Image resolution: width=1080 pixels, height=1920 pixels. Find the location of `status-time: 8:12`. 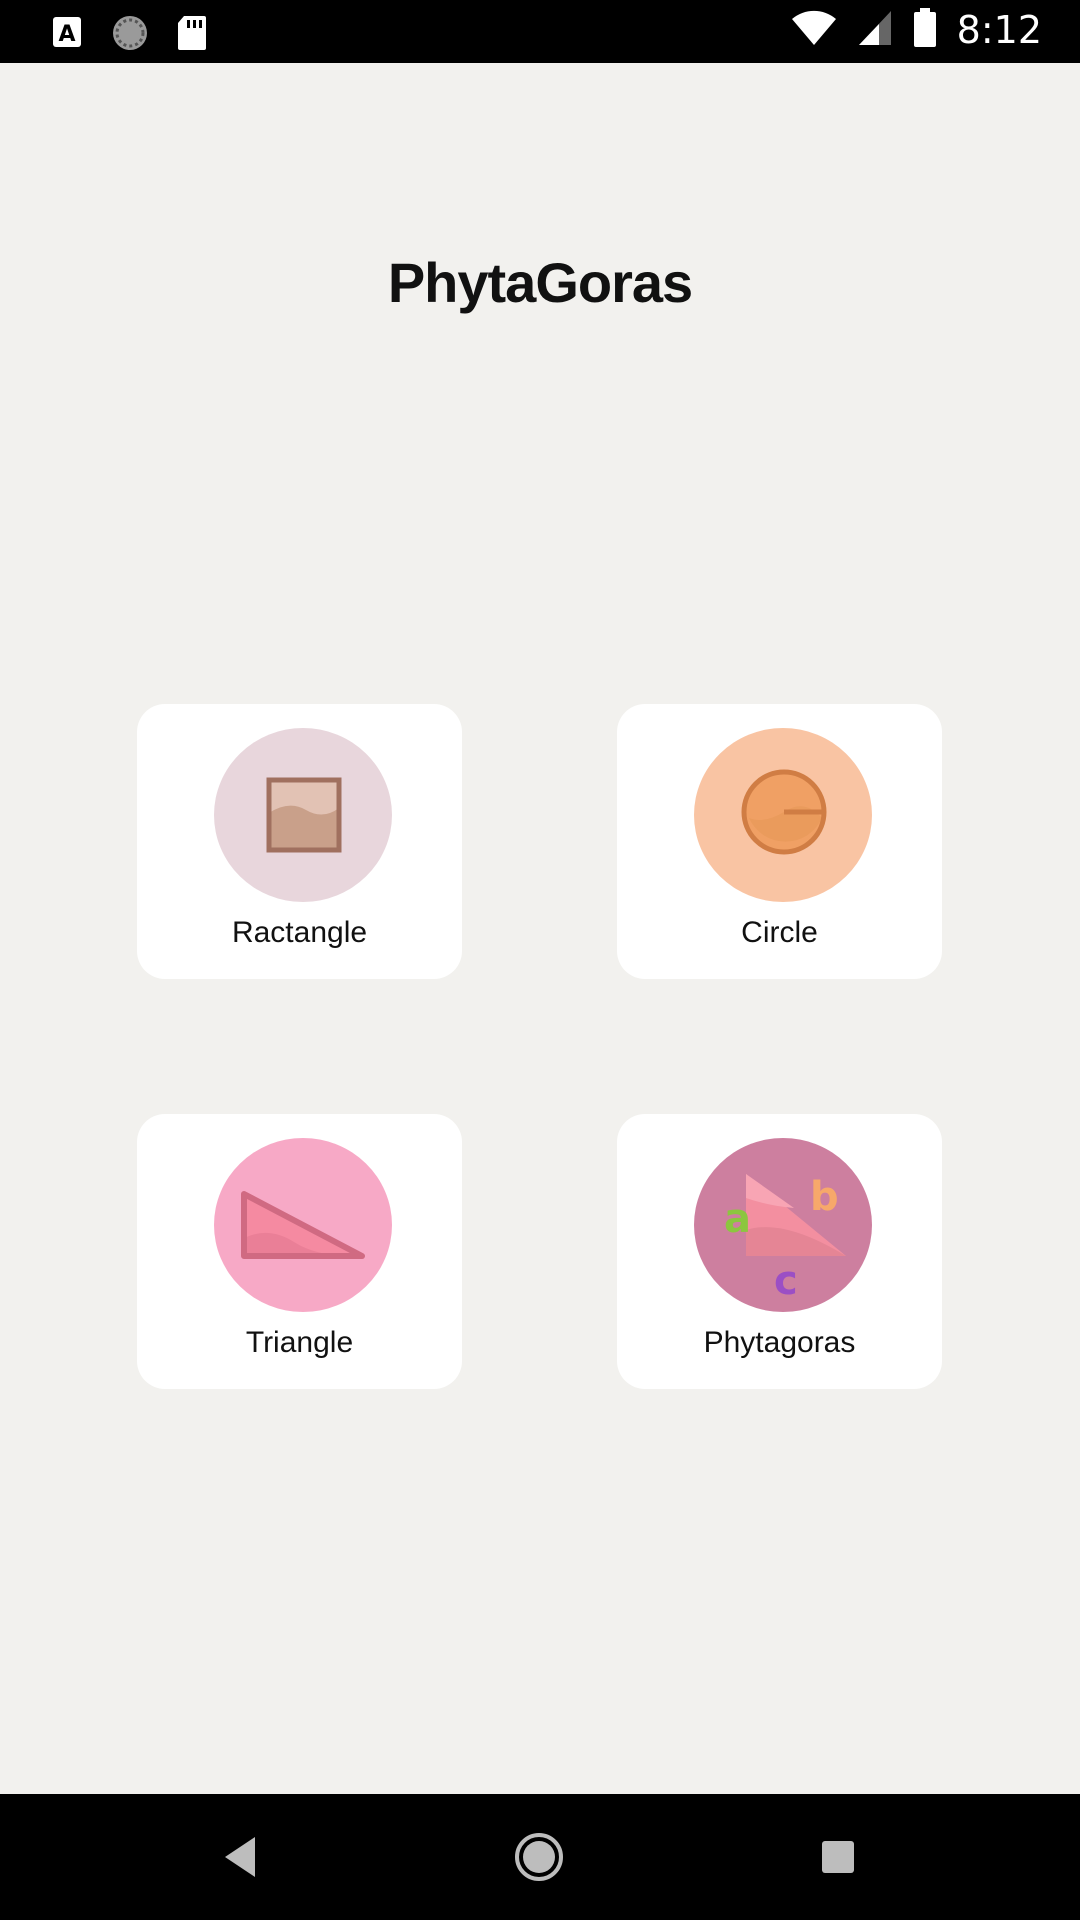

status-time: 8:12 is located at coordinates (999, 30).